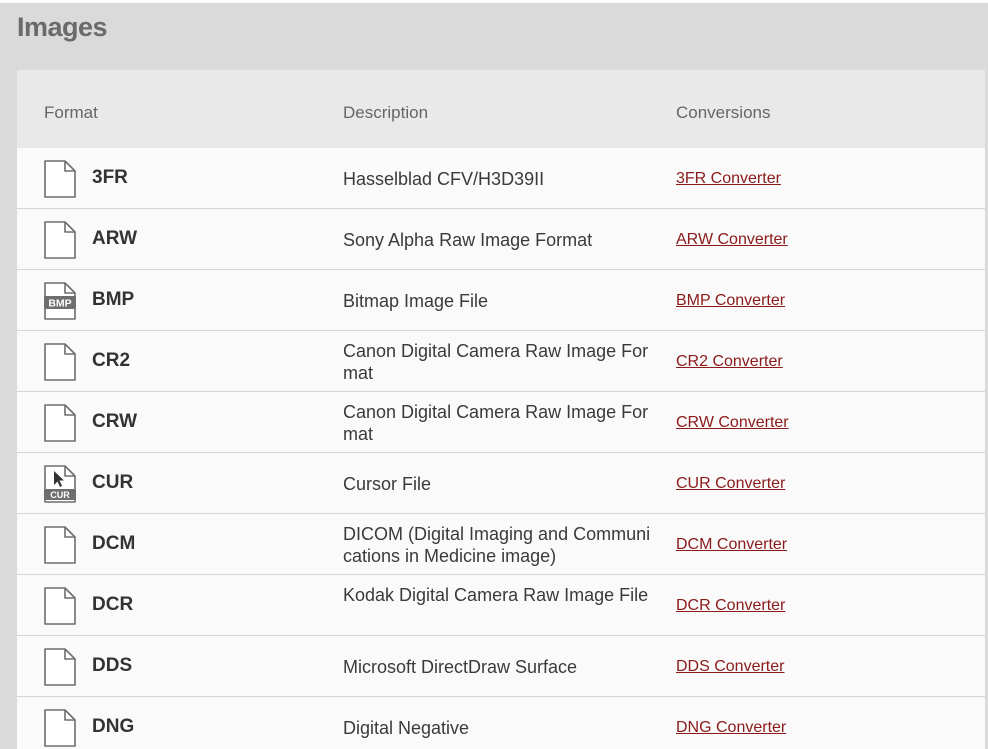 Image resolution: width=988 pixels, height=749 pixels. What do you see at coordinates (115, 238) in the screenshot?
I see `format-name: ARW` at bounding box center [115, 238].